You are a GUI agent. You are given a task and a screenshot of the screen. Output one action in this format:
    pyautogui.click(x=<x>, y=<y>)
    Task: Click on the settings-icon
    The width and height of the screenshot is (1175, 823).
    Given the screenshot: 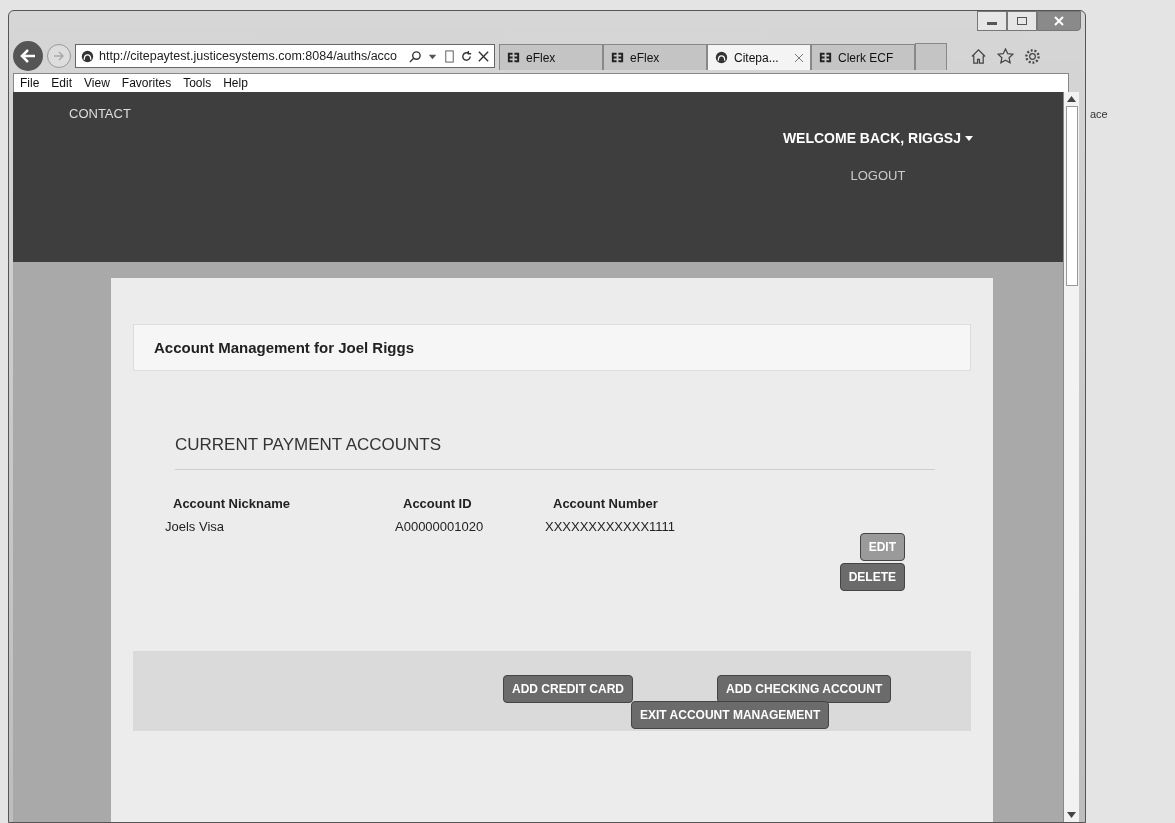 What is the action you would take?
    pyautogui.click(x=1032, y=56)
    